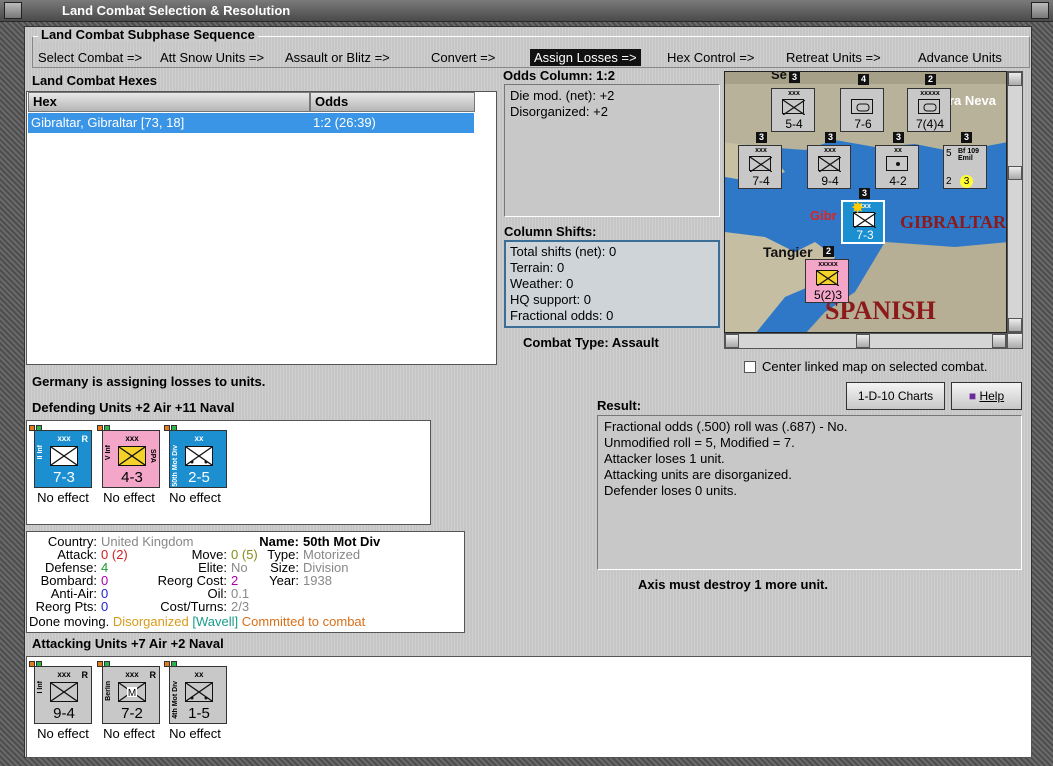 This screenshot has width=1053, height=766. I want to click on map-label-nevada: ra Neva, so click(972, 100).